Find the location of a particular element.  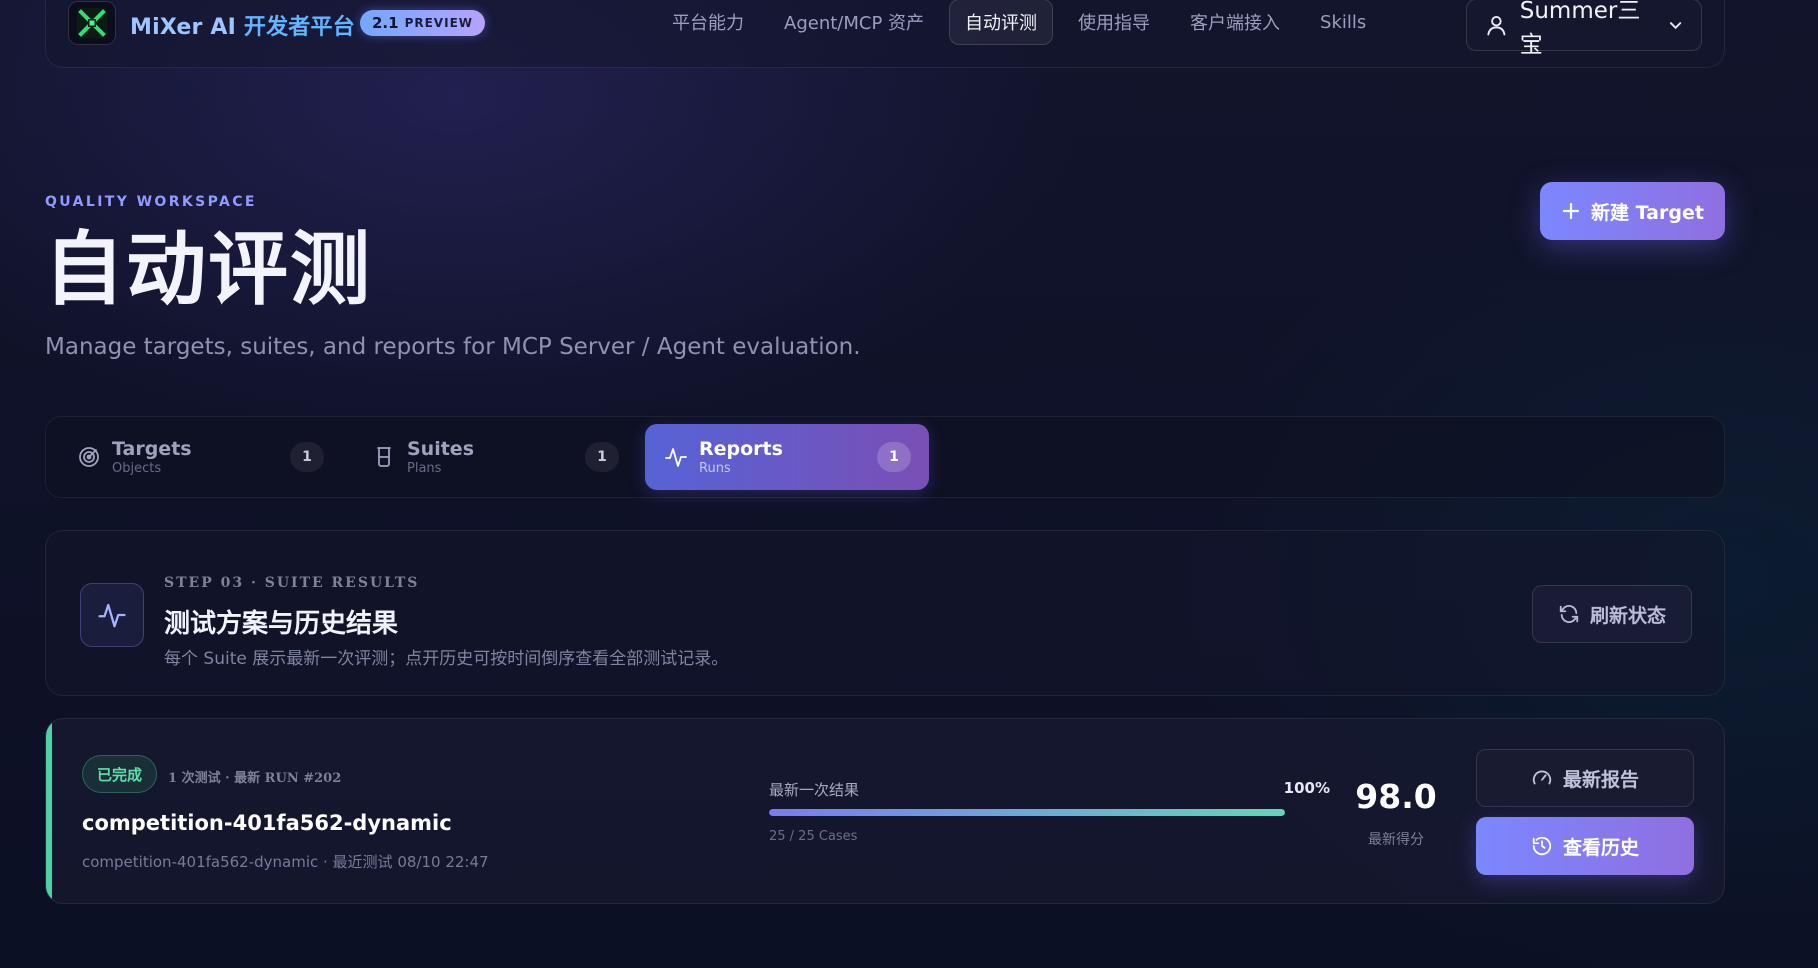

user-name: Summer三宝 is located at coordinates (1580, 29).